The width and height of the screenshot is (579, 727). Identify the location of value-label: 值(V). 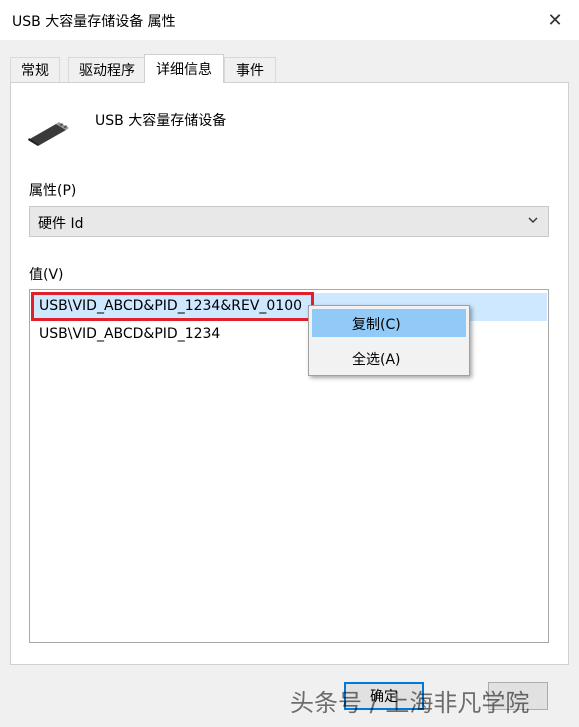
(46, 275).